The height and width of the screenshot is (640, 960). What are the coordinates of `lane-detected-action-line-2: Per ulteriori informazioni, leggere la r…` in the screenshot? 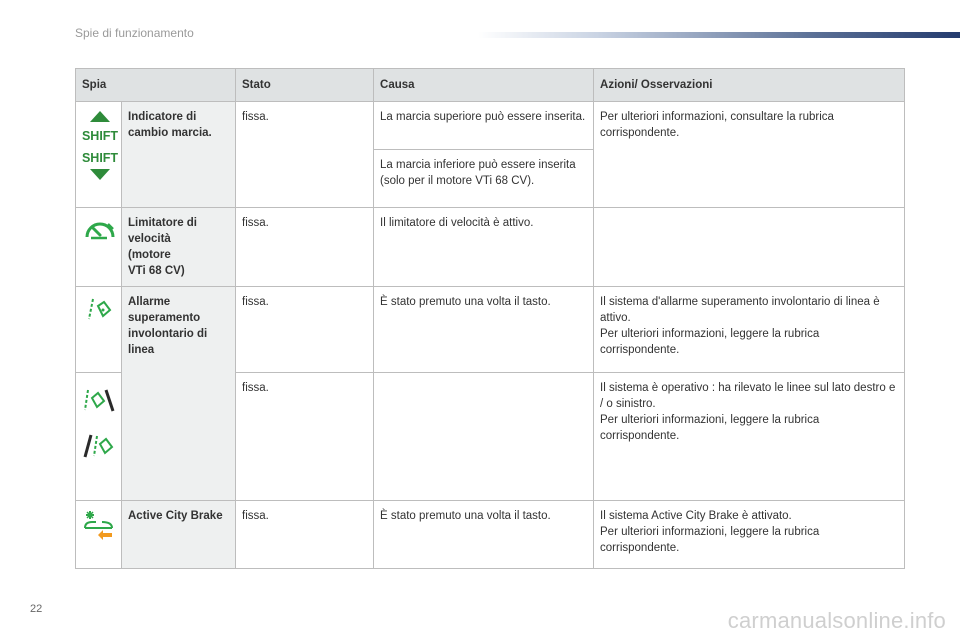 It's located at (710, 428).